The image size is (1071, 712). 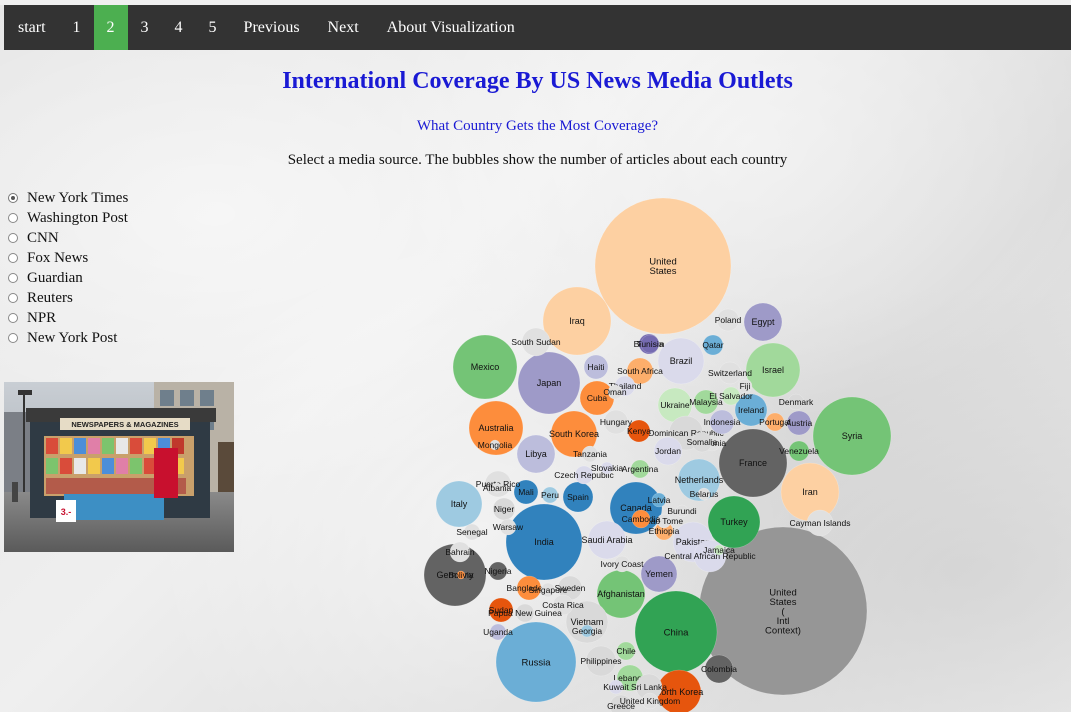 I want to click on country-bubble: Mexico, so click(x=485, y=367).